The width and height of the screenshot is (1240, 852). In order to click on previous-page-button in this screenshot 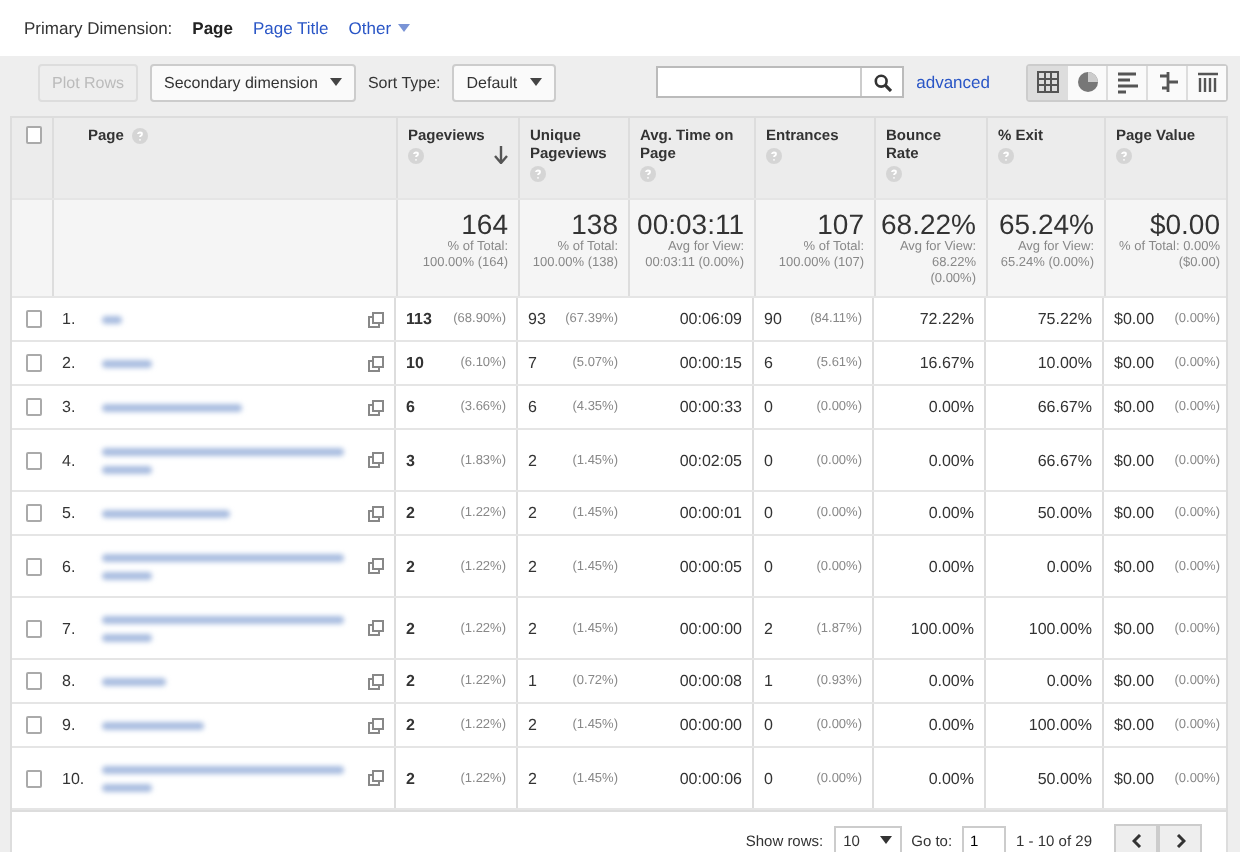, I will do `click(1136, 837)`.